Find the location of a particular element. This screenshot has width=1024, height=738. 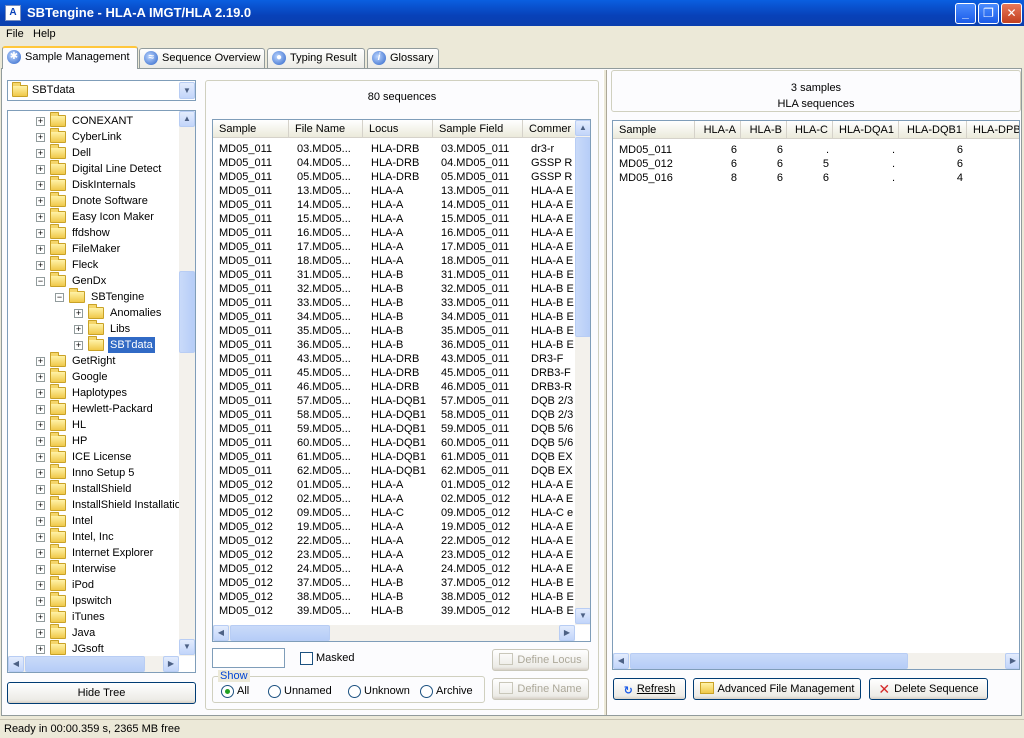

tree-item: + Haplotypes is located at coordinates (93, 392).